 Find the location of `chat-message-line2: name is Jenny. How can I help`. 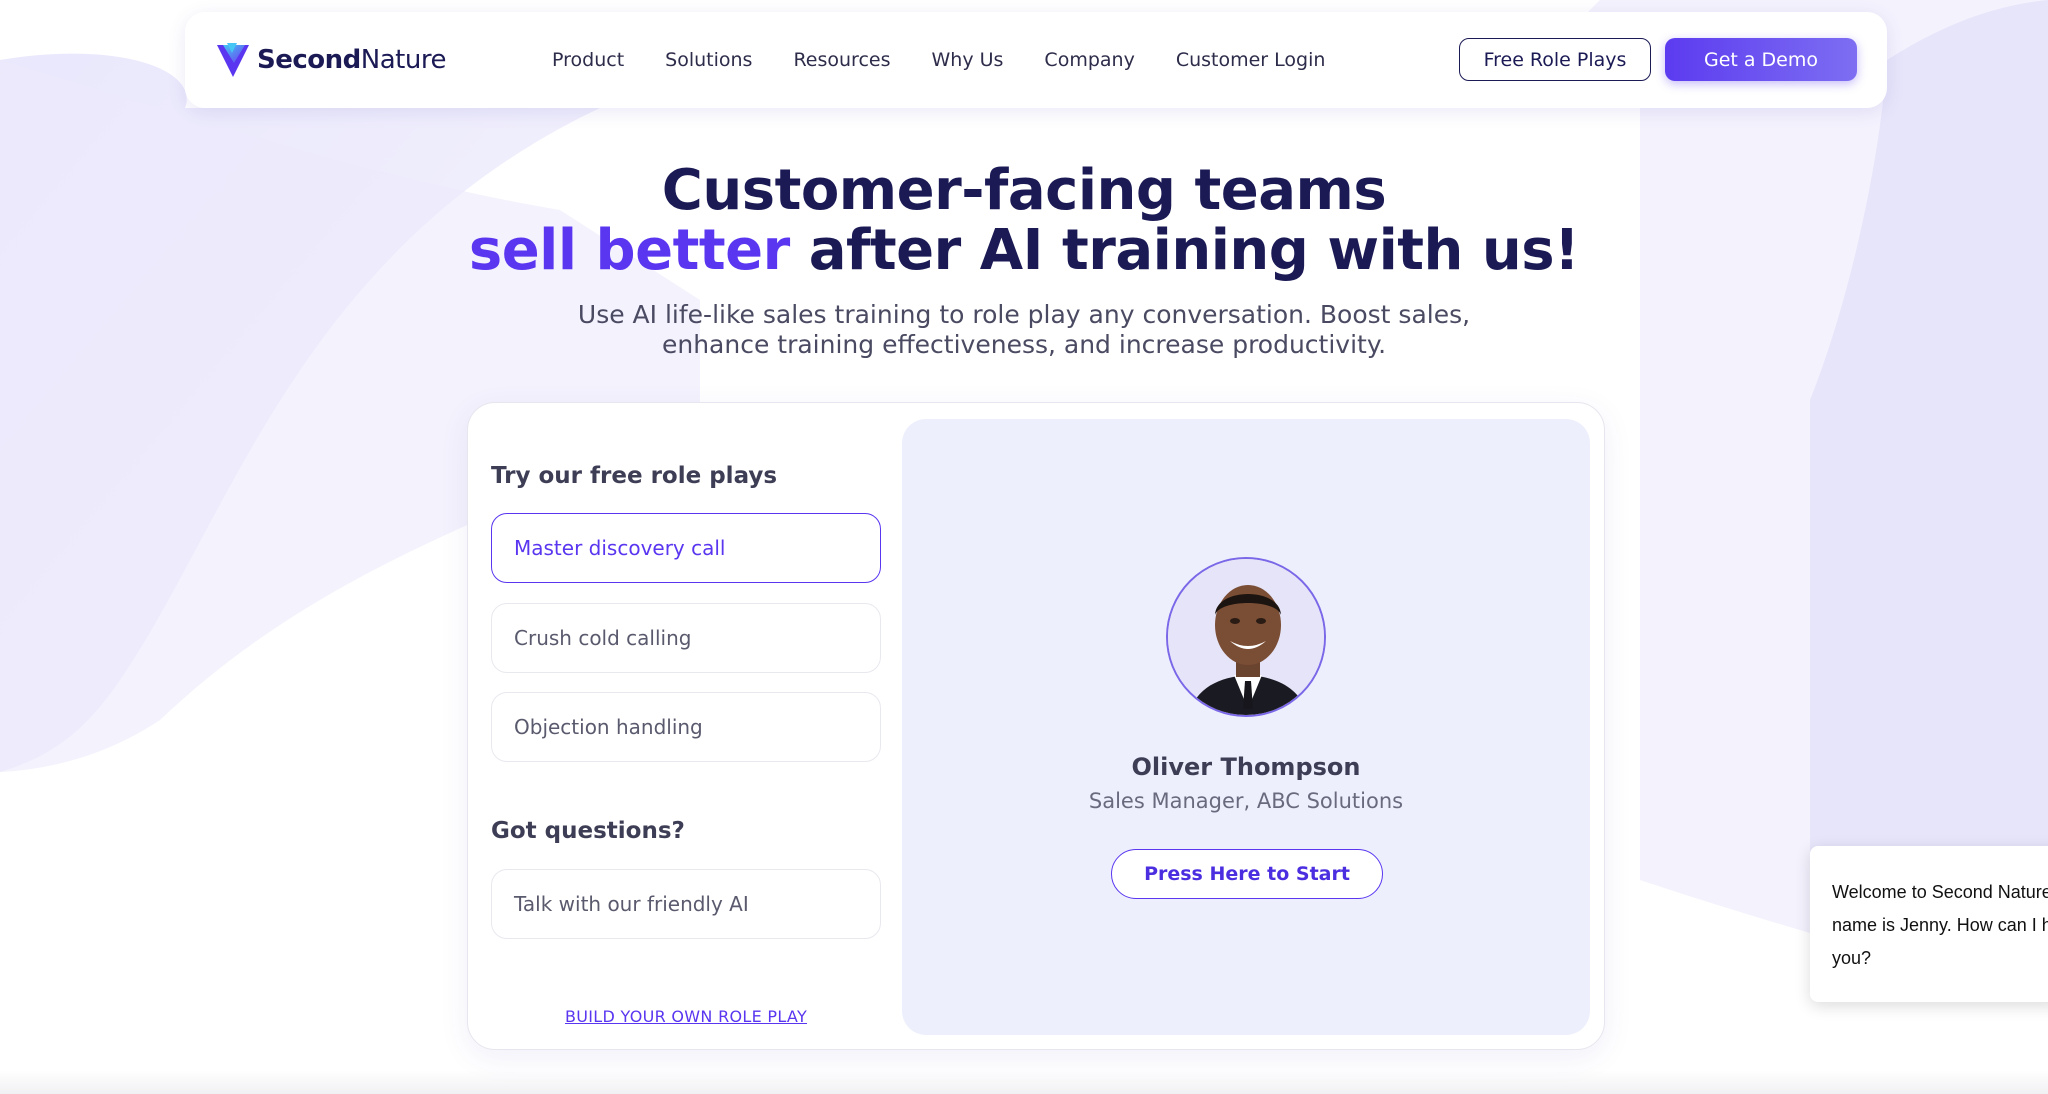

chat-message-line2: name is Jenny. How can I help is located at coordinates (1940, 925).